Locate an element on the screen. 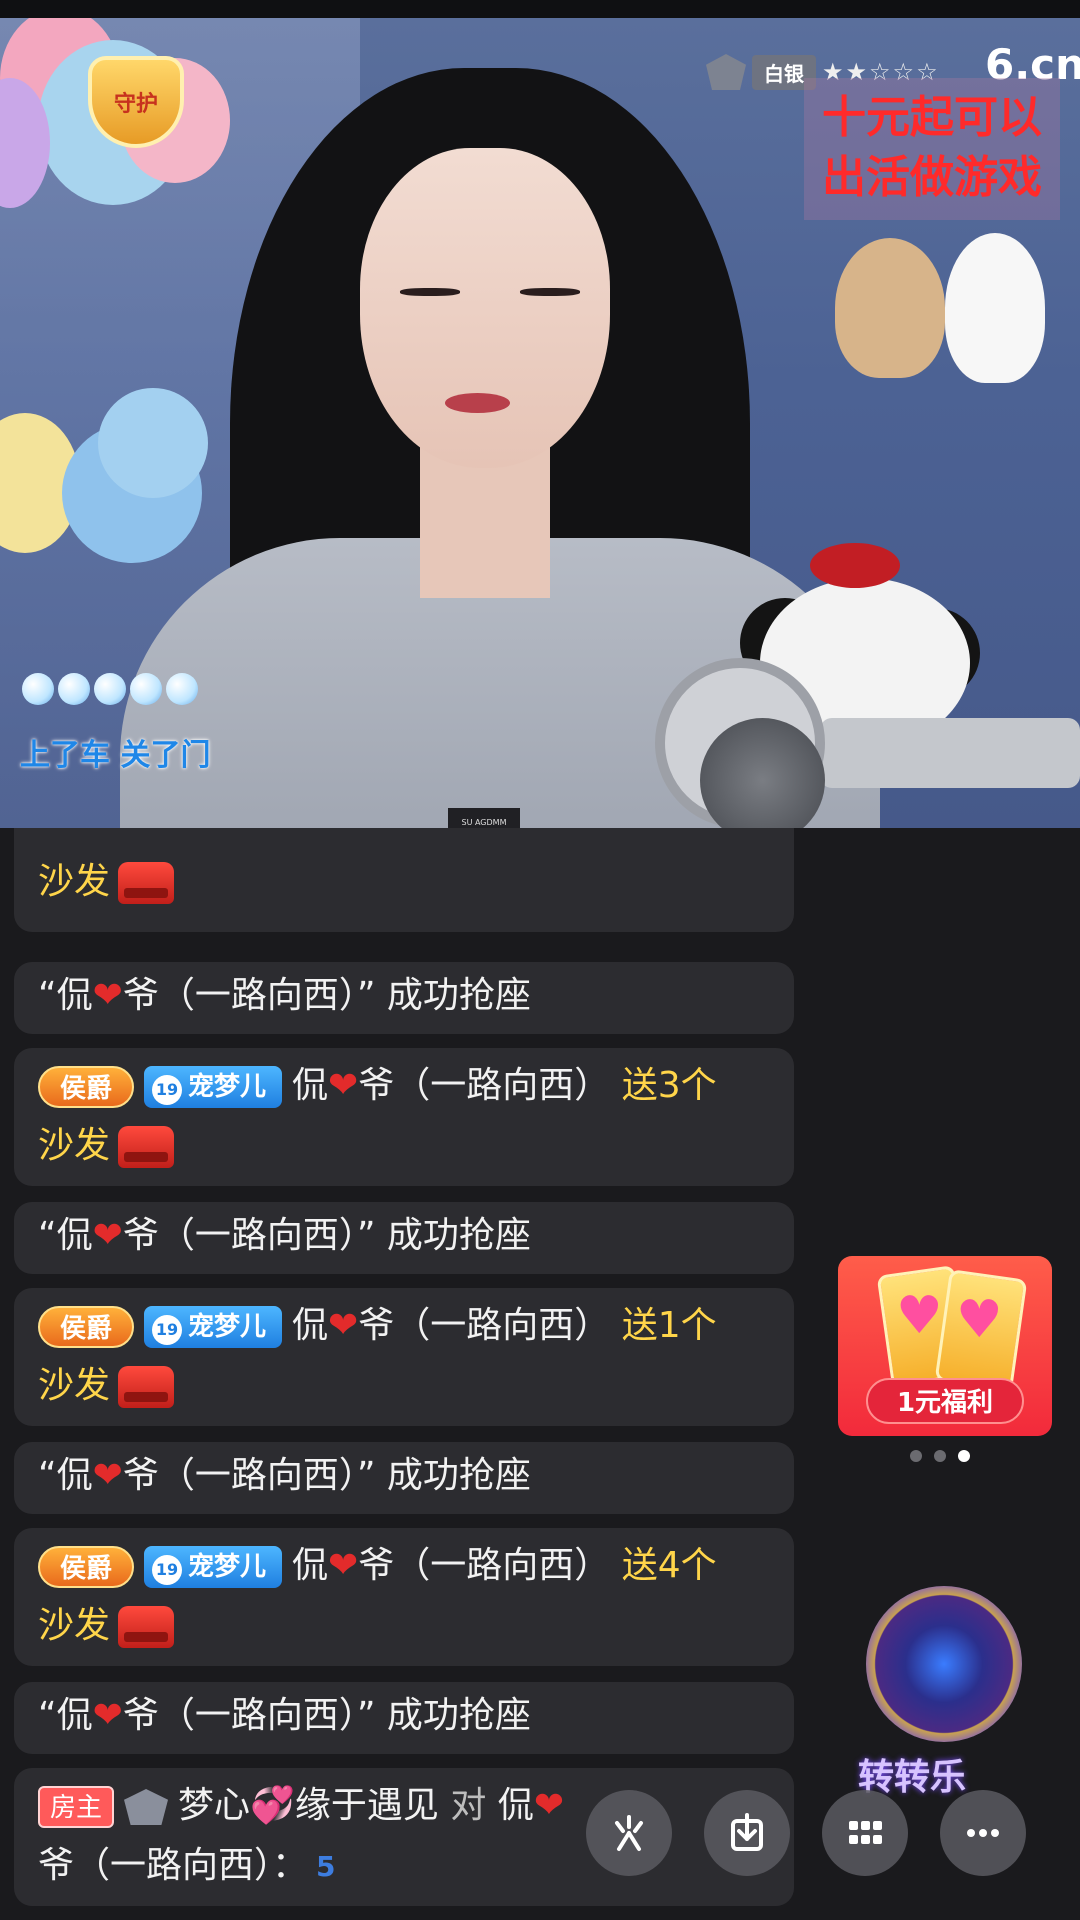 The width and height of the screenshot is (1080, 1920). grid-icon is located at coordinates (865, 1832).